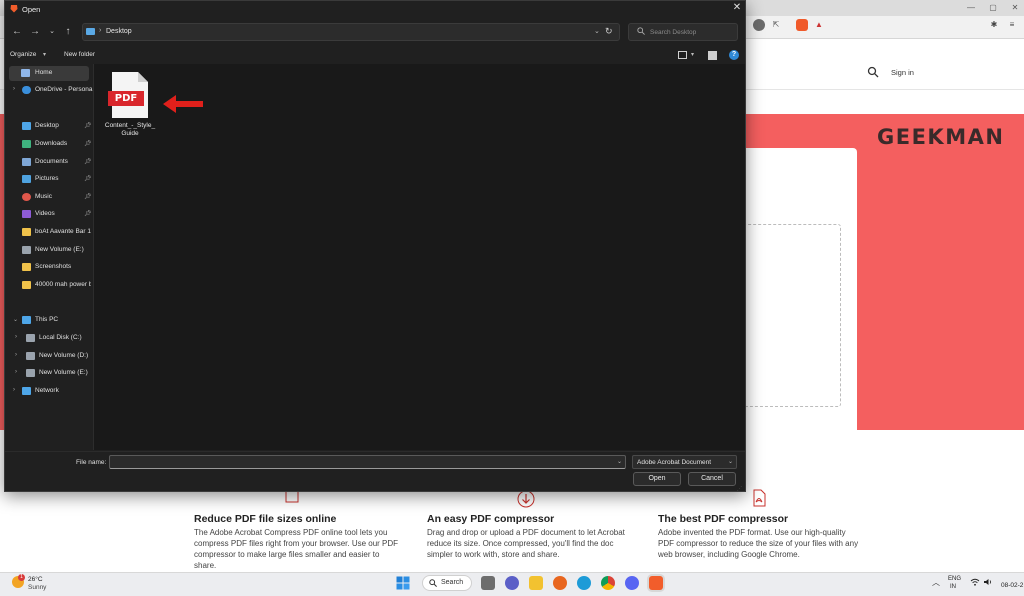  What do you see at coordinates (37, 587) in the screenshot?
I see `weather-condition: Sunny` at bounding box center [37, 587].